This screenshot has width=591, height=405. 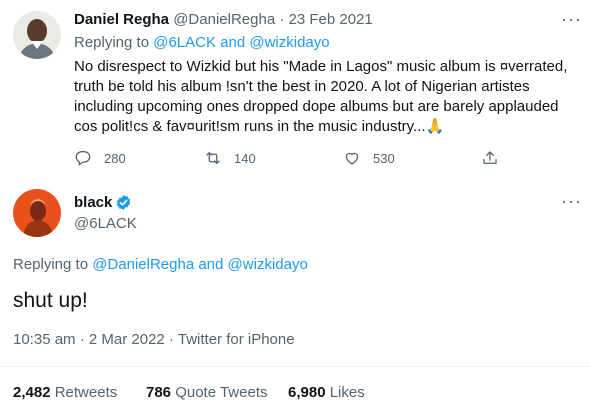 I want to click on author-name: Daniel Regha, so click(x=121, y=19).